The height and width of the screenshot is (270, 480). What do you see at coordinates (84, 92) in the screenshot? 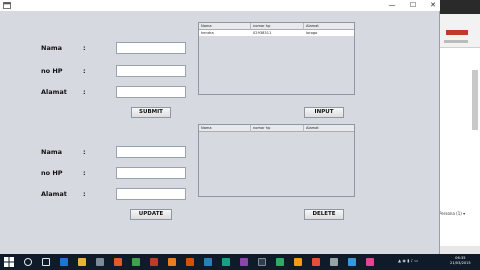
I see `alamat-colon: :` at bounding box center [84, 92].